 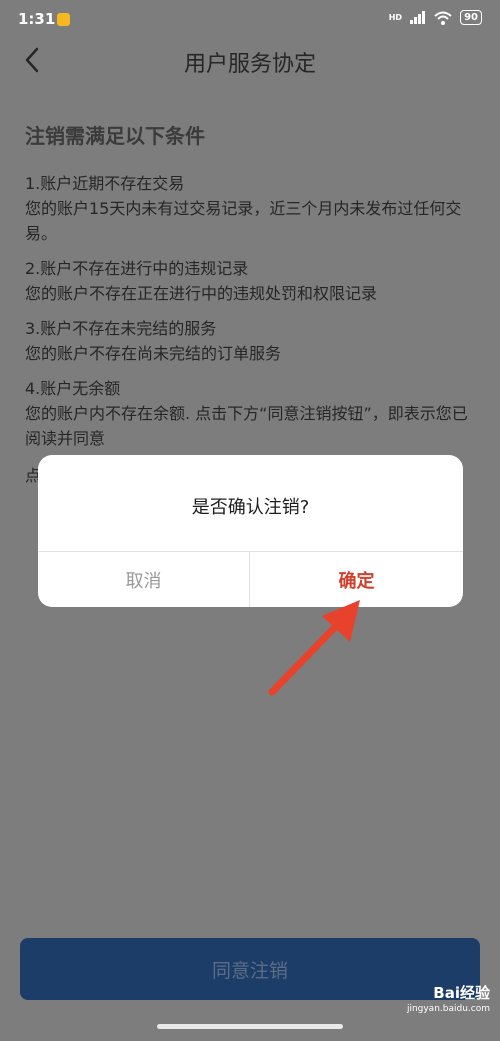 I want to click on condition-heading: 2.账户不存在进行中的违规记录, so click(x=137, y=268).